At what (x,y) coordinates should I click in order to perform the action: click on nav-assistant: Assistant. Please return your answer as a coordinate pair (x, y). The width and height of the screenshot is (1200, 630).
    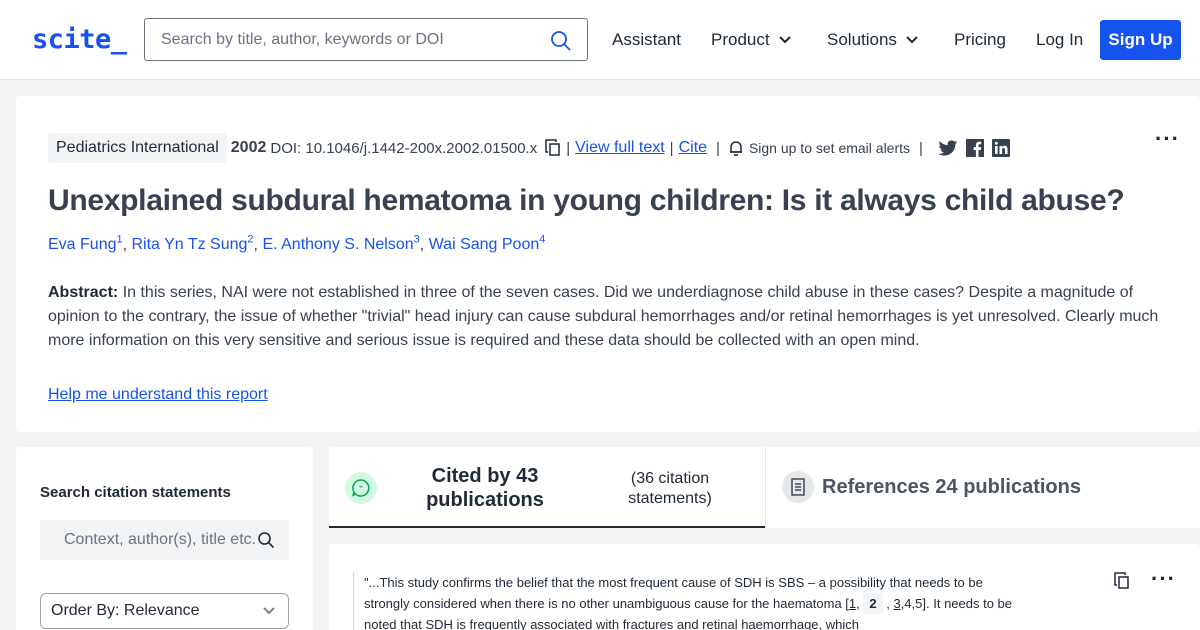
    Looking at the image, I should click on (646, 40).